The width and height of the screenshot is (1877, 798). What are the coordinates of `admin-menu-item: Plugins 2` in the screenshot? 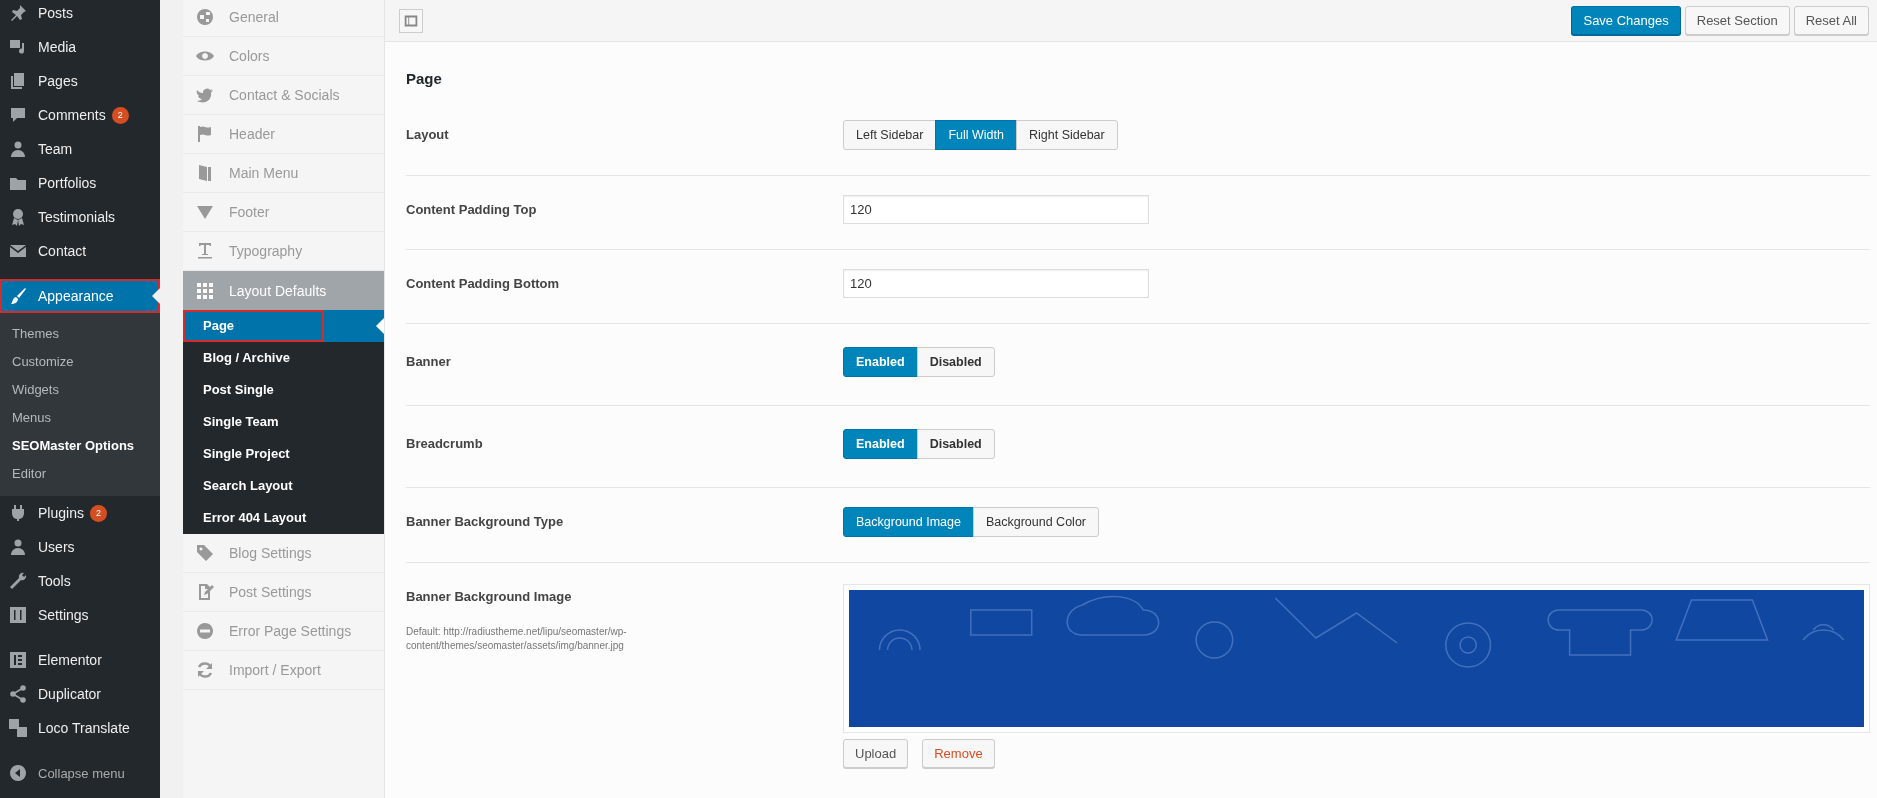 It's located at (80, 513).